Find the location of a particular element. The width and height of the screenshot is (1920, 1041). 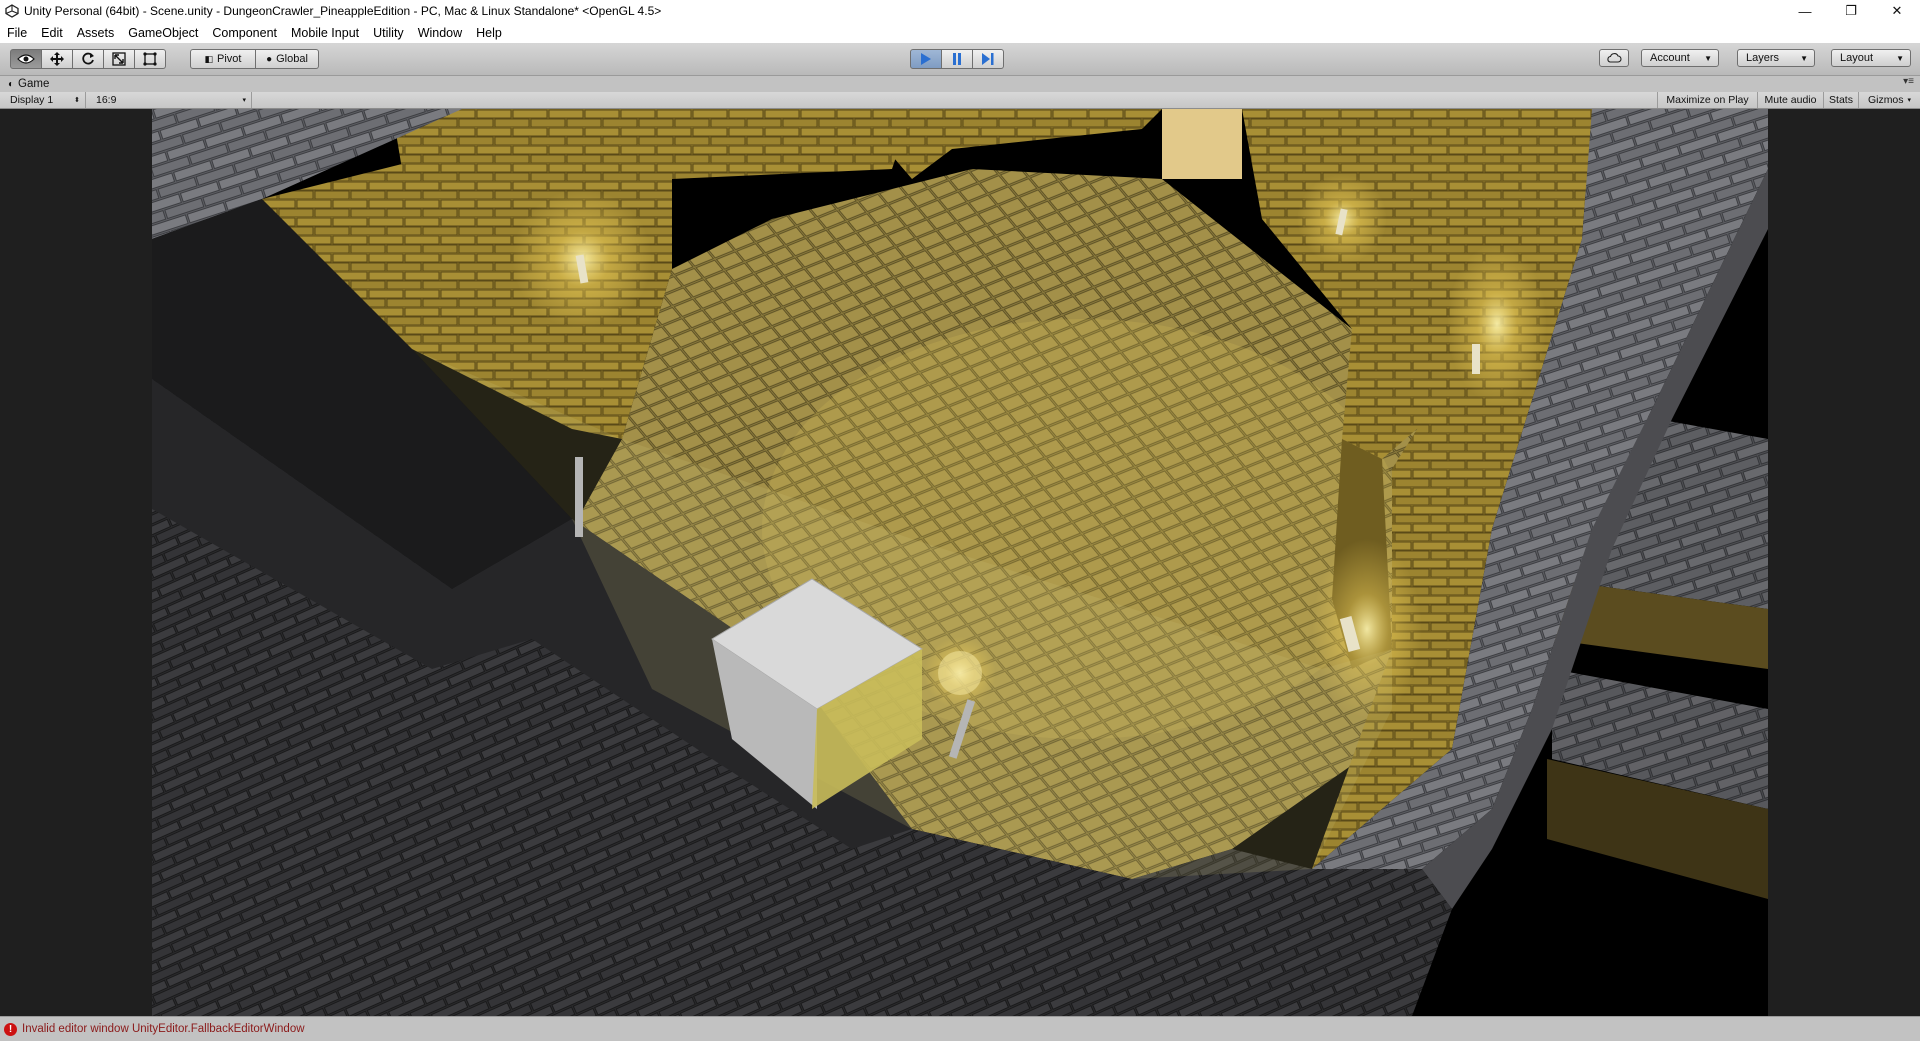

menu-file: File is located at coordinates (17, 33).